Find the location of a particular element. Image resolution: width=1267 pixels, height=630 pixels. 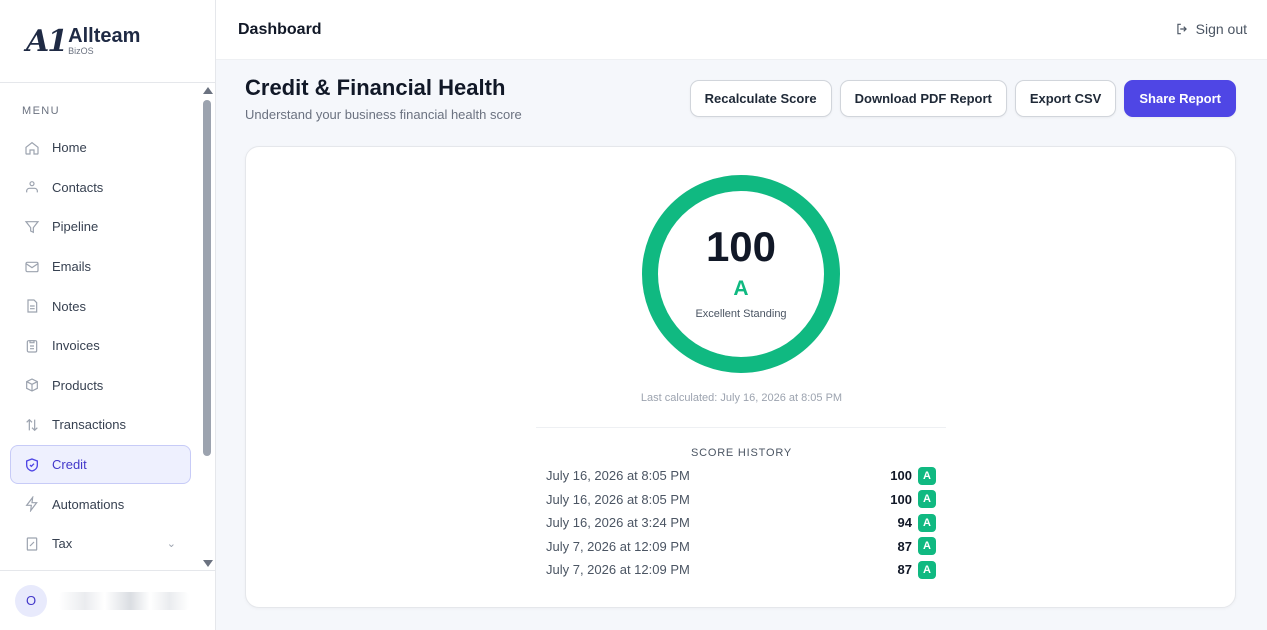

sidebar-item-transactions: Transactions is located at coordinates (100, 425).